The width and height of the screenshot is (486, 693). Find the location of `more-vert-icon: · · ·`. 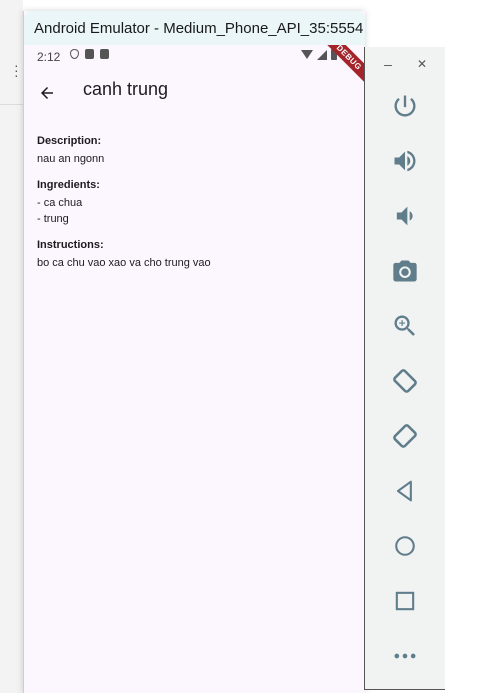

more-vert-icon: · · · is located at coordinates (16, 70).